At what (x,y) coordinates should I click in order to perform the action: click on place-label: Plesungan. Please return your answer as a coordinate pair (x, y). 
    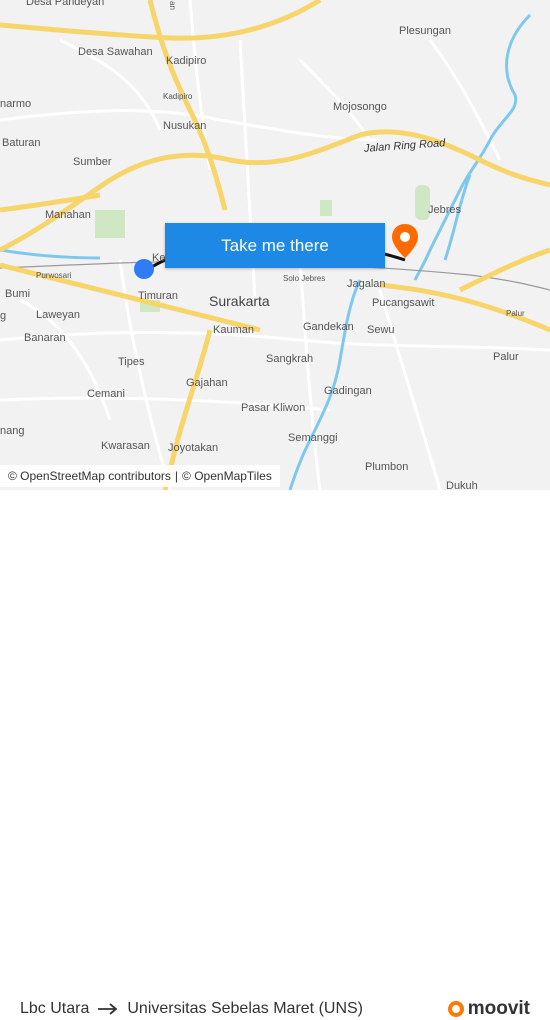
    Looking at the image, I should click on (425, 31).